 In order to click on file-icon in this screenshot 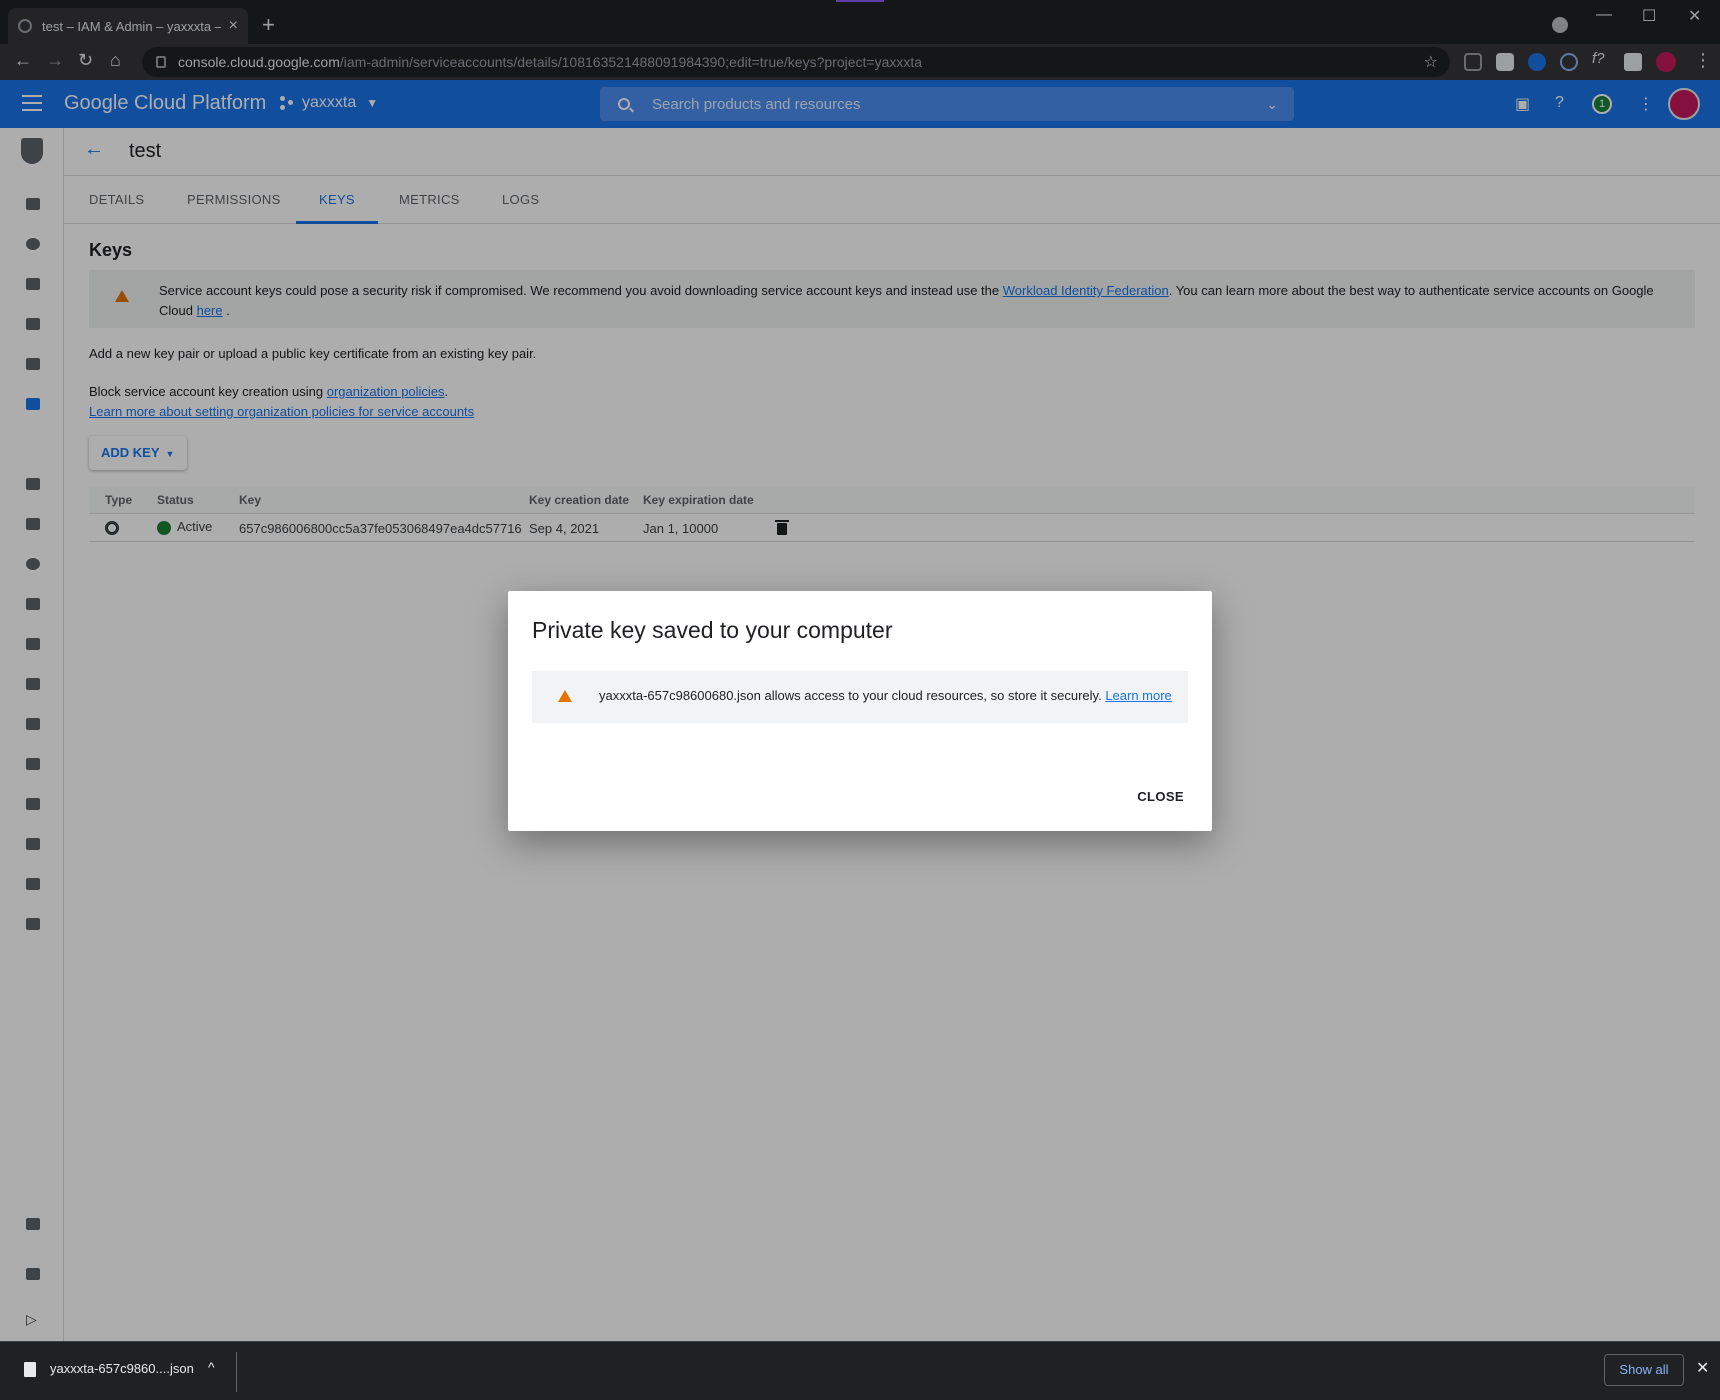, I will do `click(30, 1369)`.